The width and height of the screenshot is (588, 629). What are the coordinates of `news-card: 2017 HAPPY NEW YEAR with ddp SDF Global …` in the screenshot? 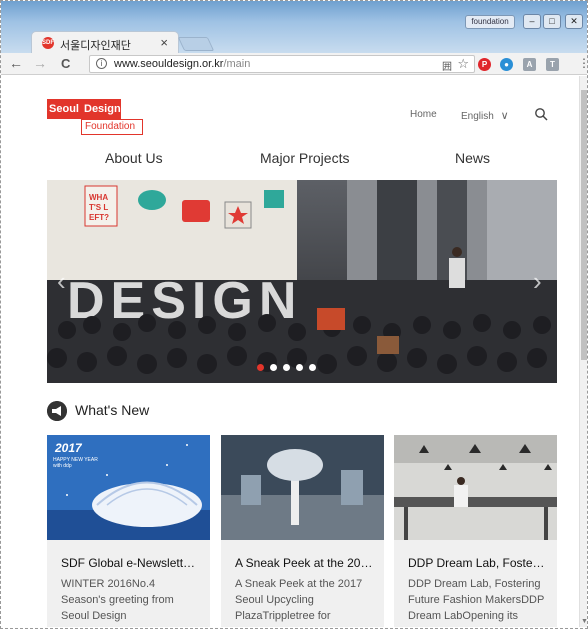 It's located at (128, 531).